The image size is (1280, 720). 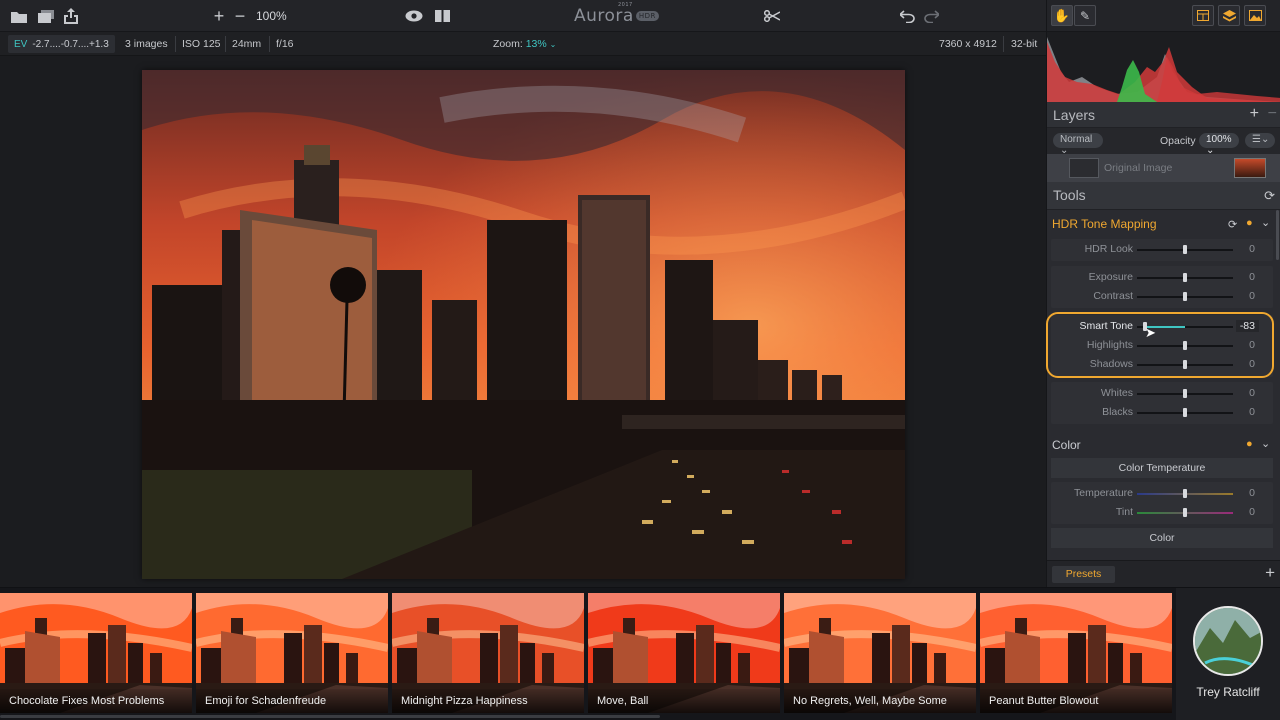 I want to click on layer-menu-button: ☰⌄, so click(x=1260, y=140).